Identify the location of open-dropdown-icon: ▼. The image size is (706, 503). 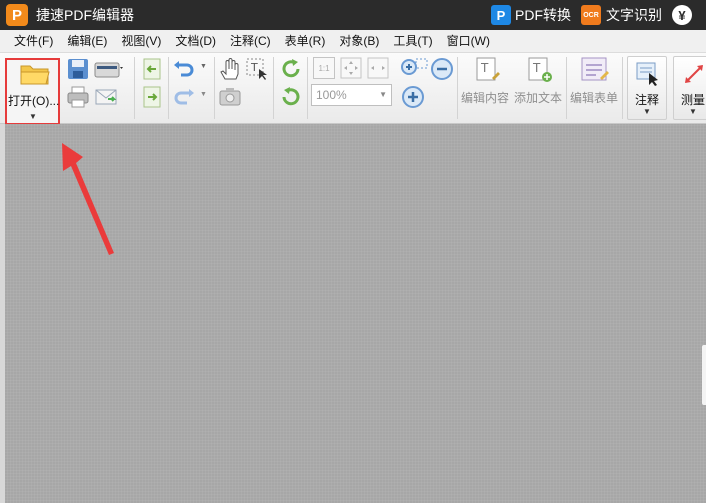
(33, 116).